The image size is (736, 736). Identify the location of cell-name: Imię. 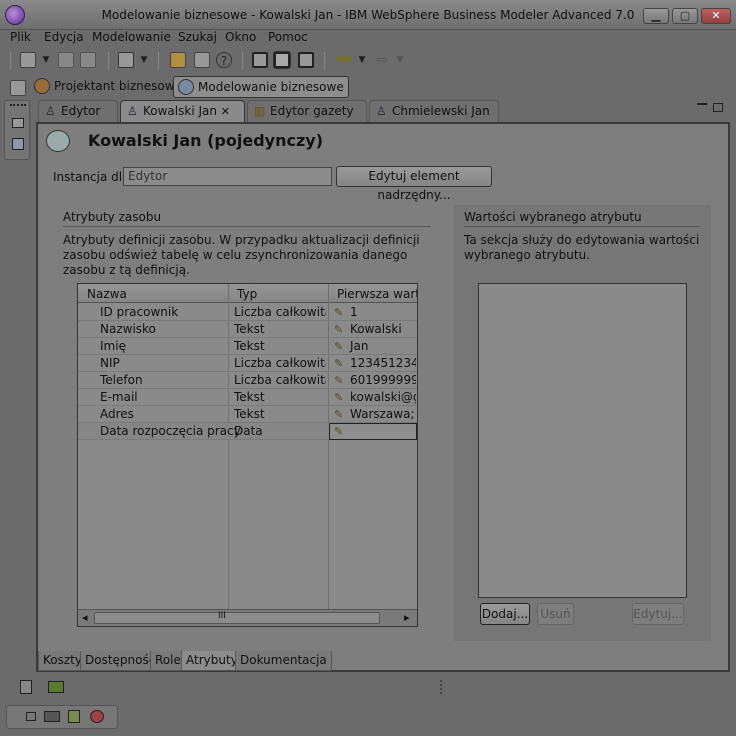
(113, 346).